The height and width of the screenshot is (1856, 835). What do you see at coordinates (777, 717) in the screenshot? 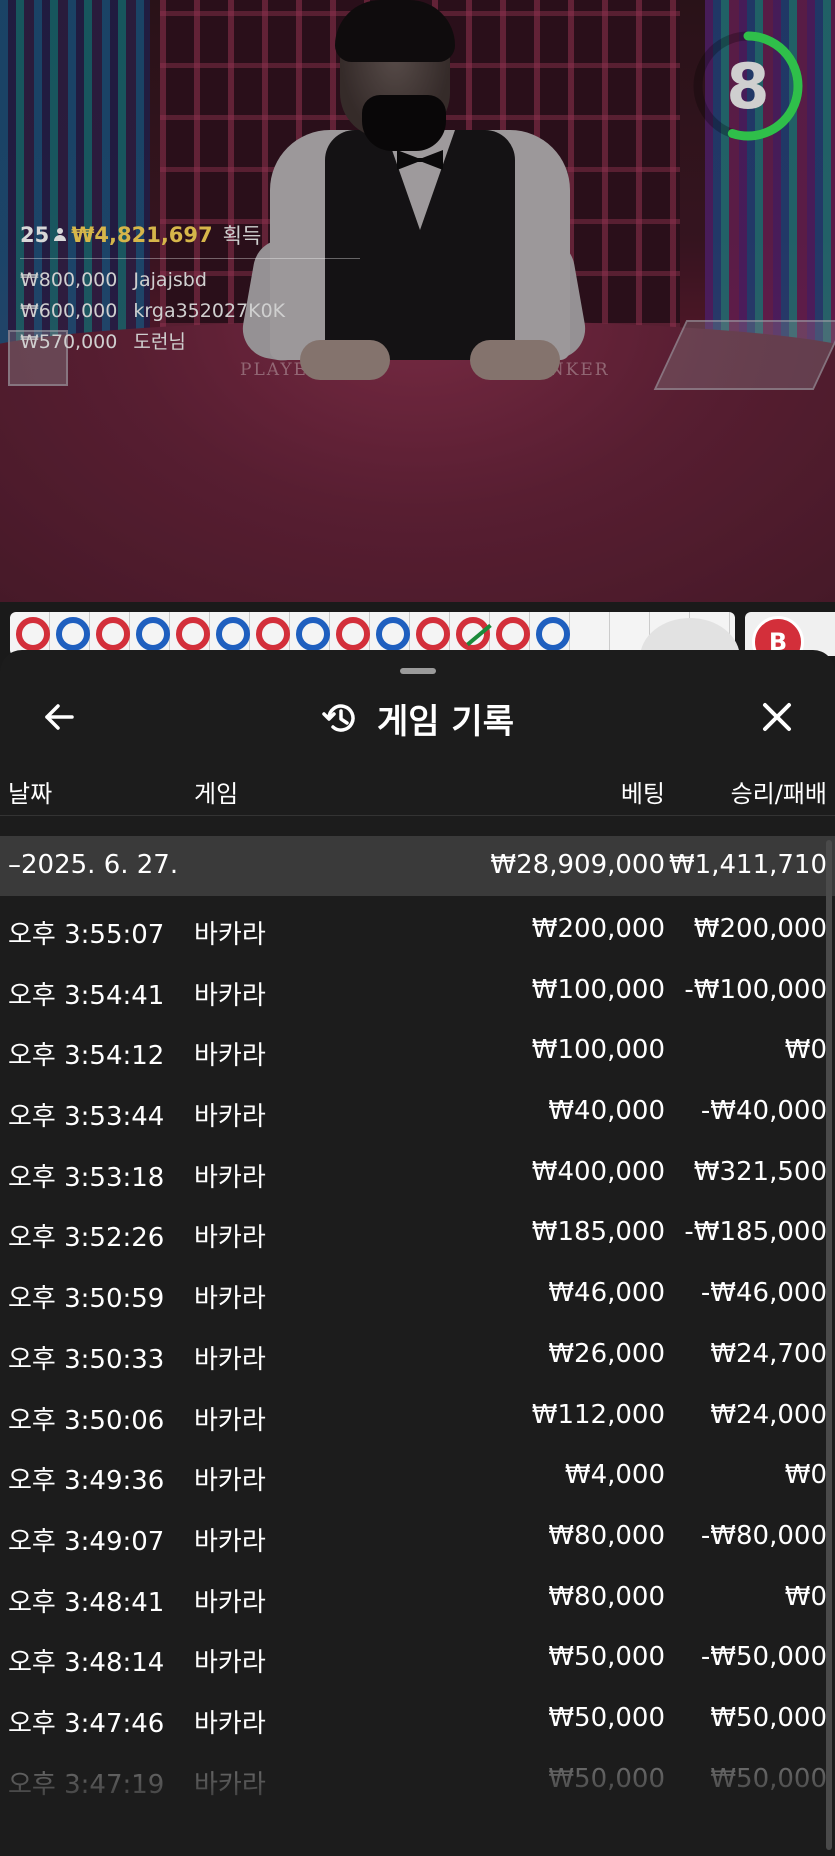
I see `close-button` at bounding box center [777, 717].